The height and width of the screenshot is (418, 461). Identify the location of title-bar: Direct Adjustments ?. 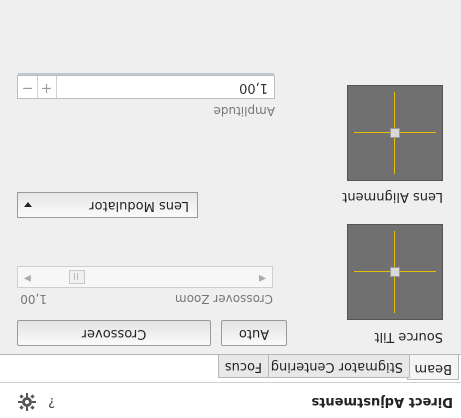
(230, 400).